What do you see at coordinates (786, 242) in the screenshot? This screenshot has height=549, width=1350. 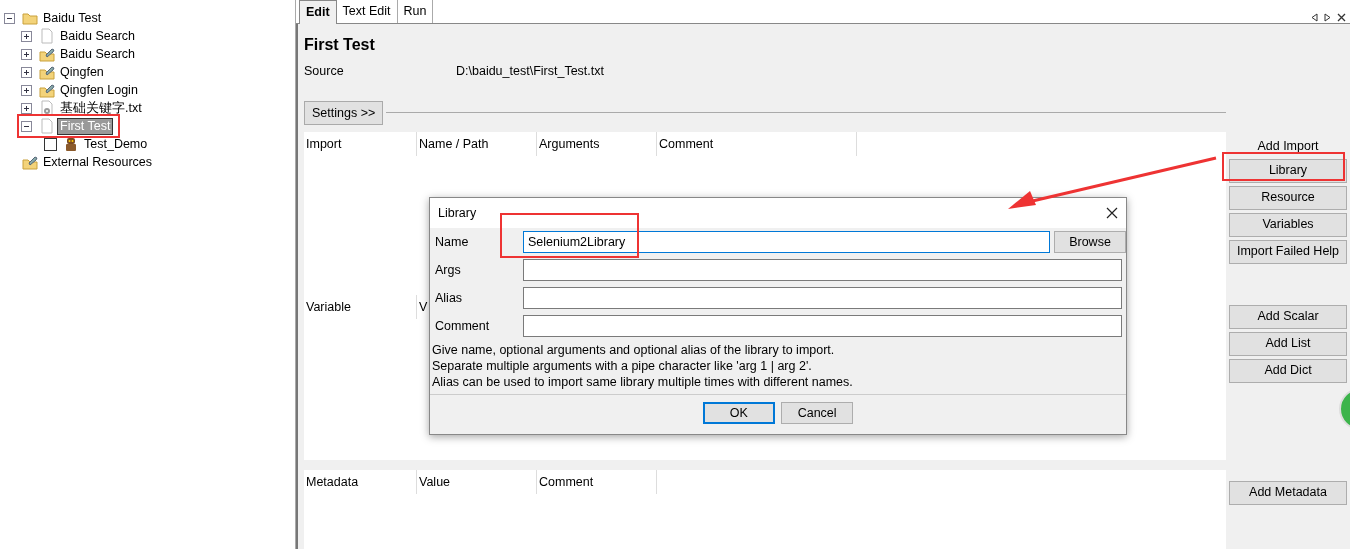 I see `input-field: Selenium2Library` at bounding box center [786, 242].